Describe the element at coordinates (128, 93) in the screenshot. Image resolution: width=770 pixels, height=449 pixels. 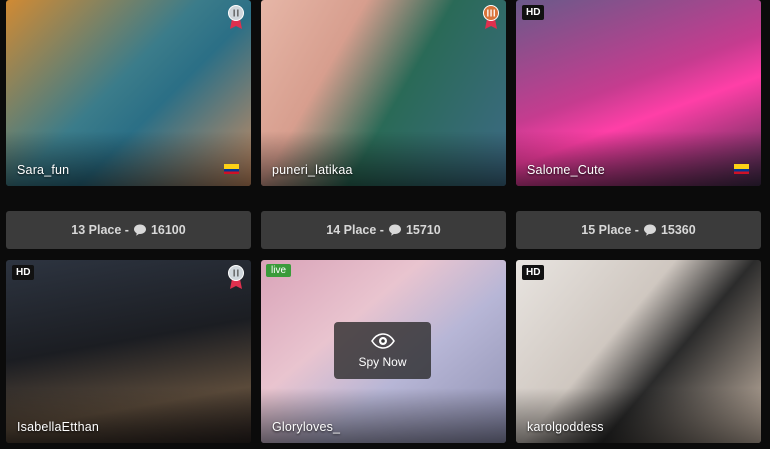
I see `model-card-sara-fun: Sara_fun` at that location.